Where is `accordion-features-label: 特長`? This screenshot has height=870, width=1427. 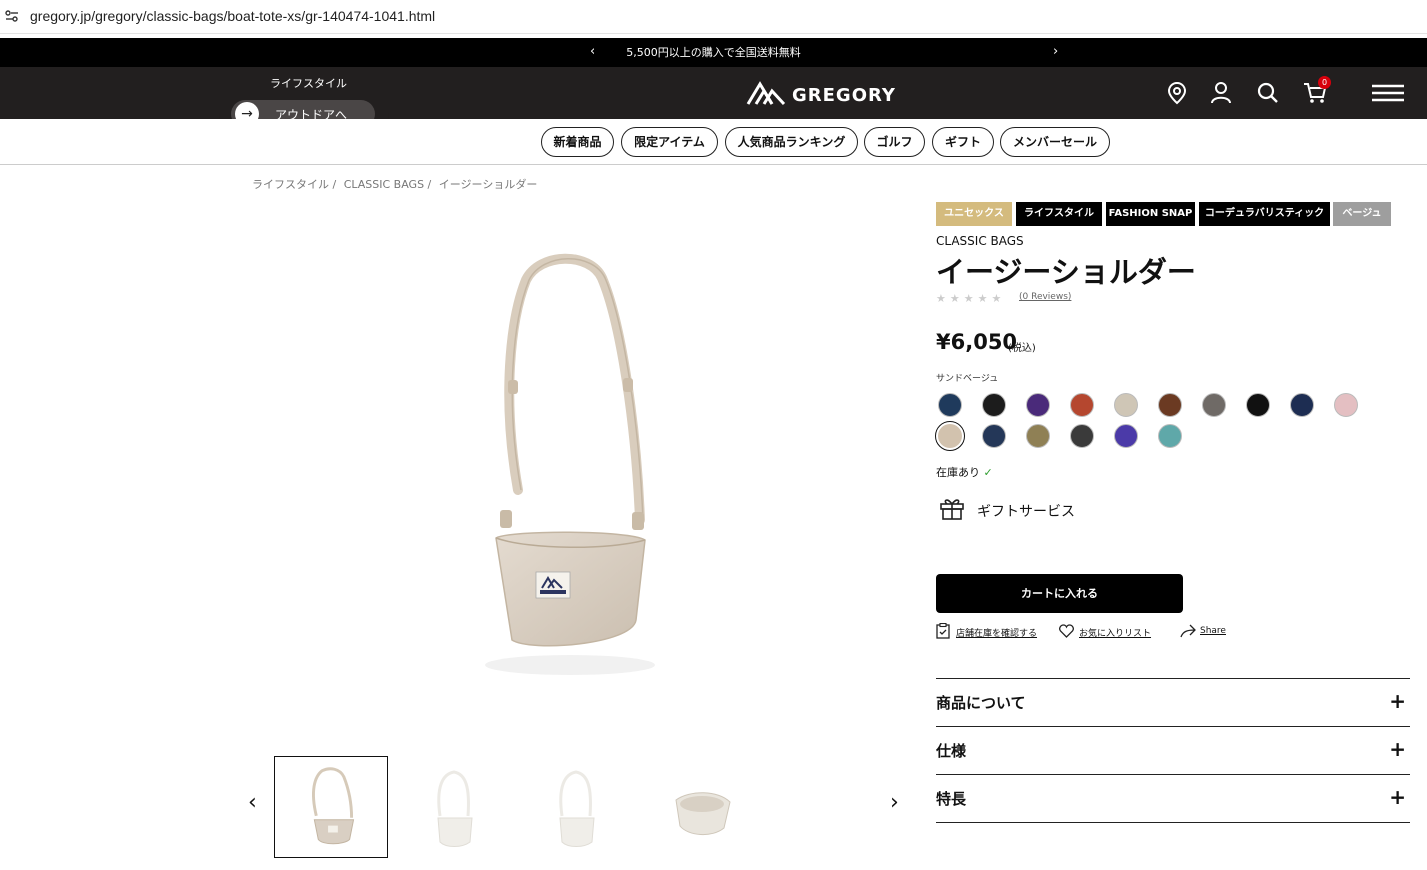
accordion-features-label: 特長 is located at coordinates (951, 799).